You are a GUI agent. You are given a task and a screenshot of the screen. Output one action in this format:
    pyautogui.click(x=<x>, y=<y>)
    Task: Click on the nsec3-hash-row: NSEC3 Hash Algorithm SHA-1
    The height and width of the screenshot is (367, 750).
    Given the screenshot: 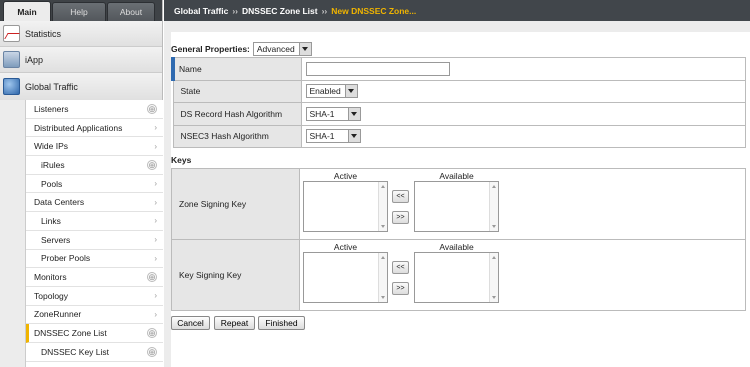 What is the action you would take?
    pyautogui.click(x=459, y=136)
    